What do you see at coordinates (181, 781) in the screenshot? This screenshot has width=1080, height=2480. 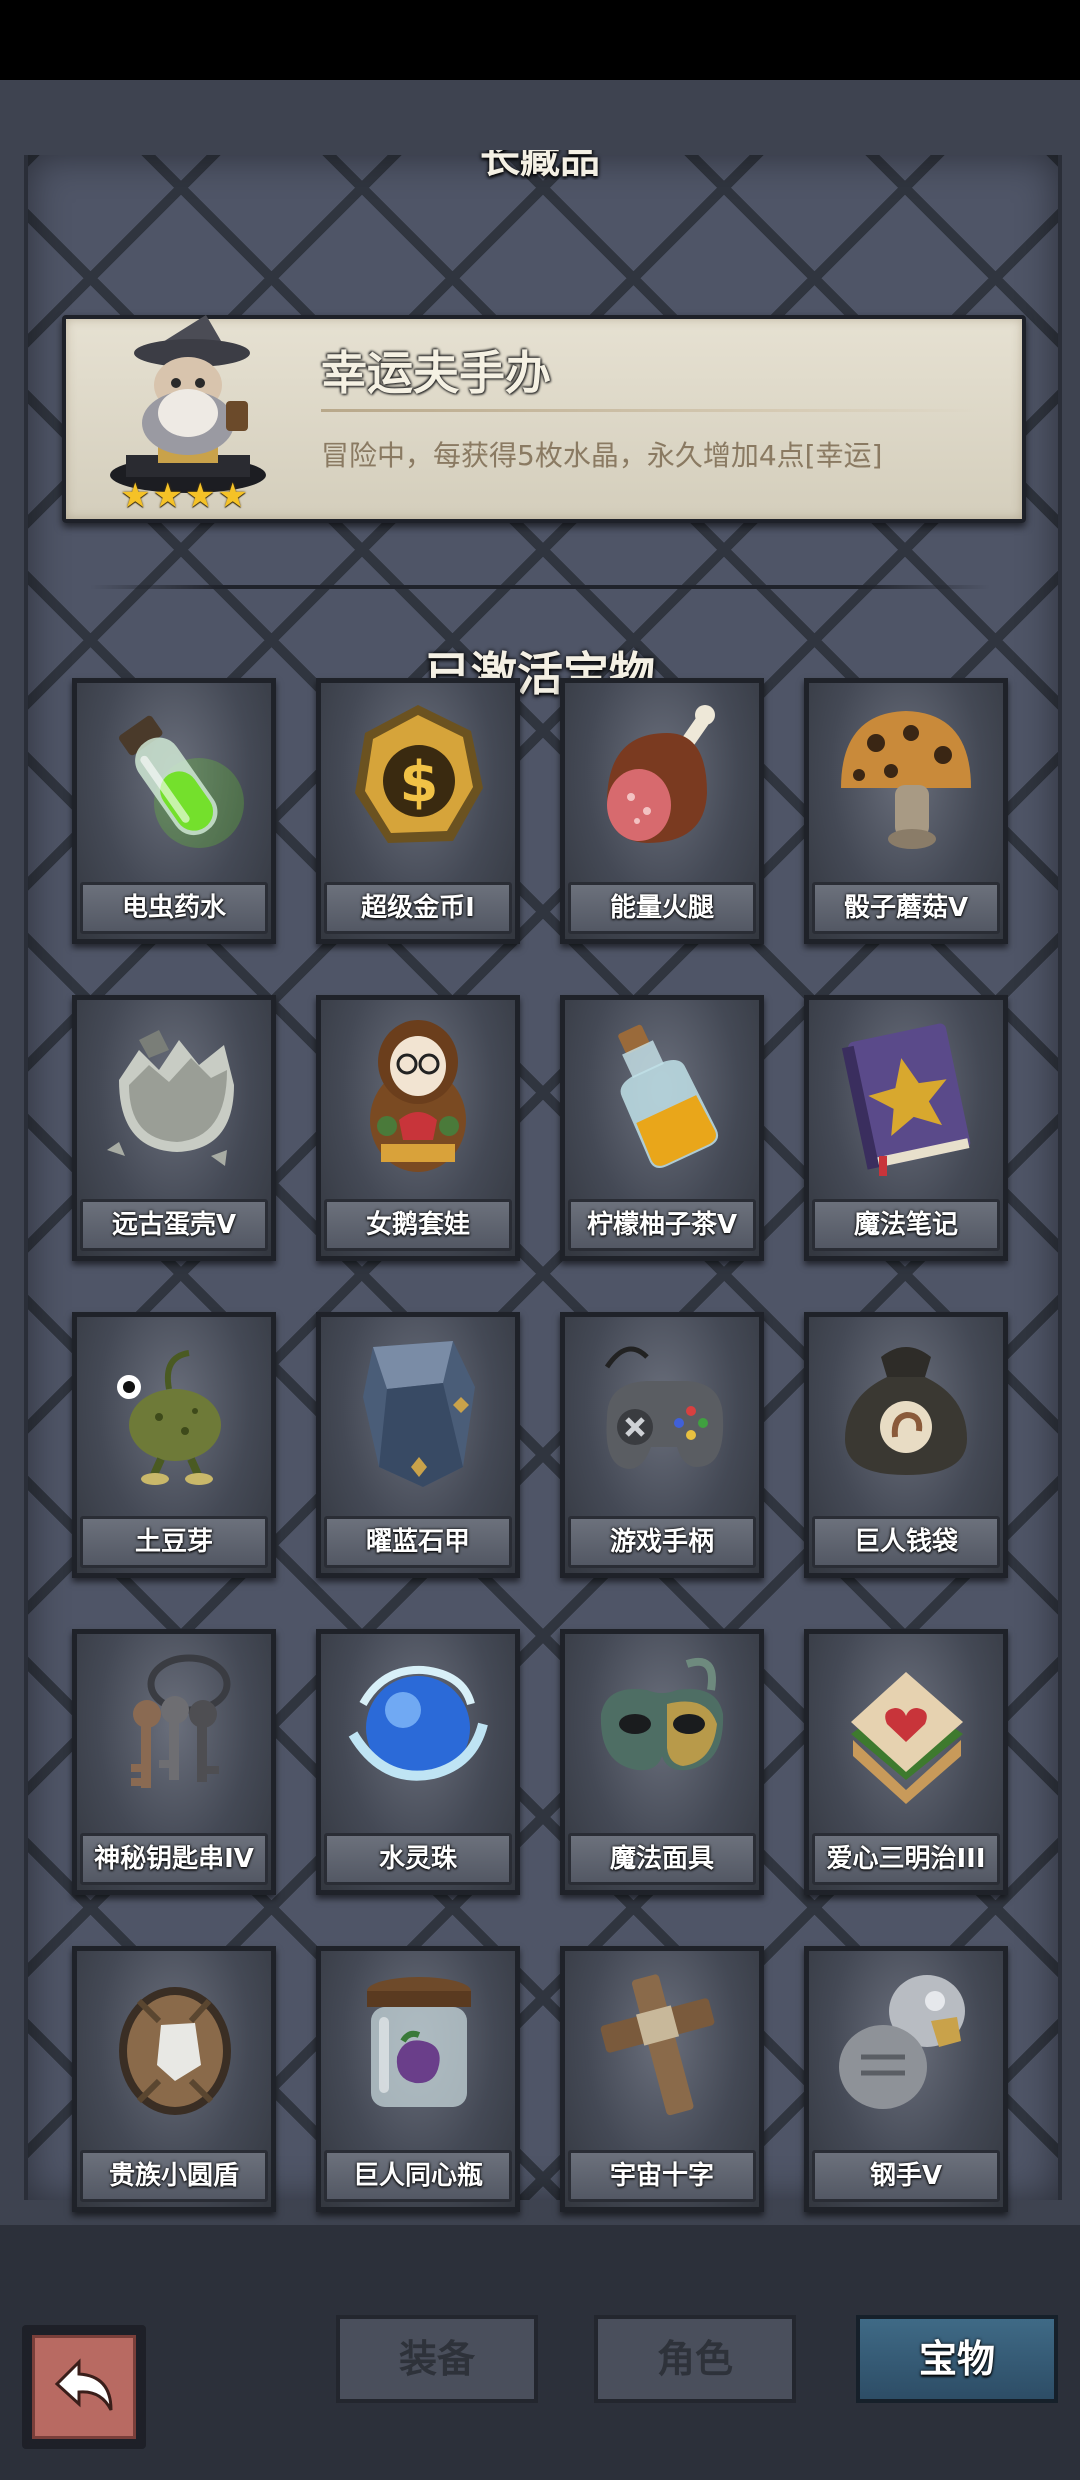 I see `green-potion-icon` at bounding box center [181, 781].